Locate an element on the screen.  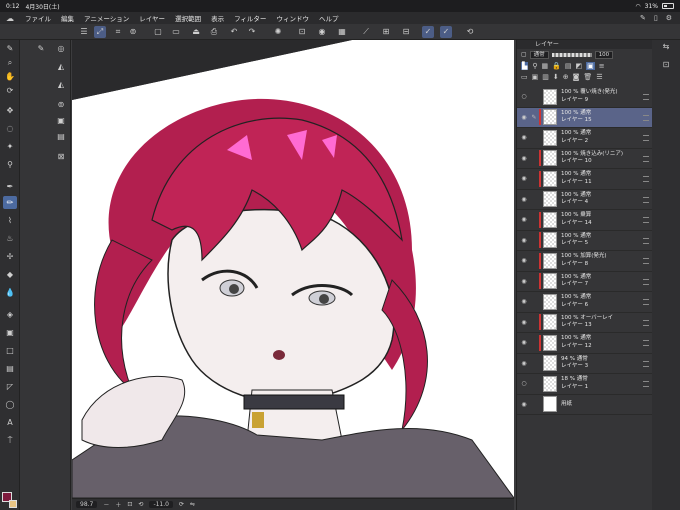
palette-color-icon: ▣ is located at coordinates (590, 65).